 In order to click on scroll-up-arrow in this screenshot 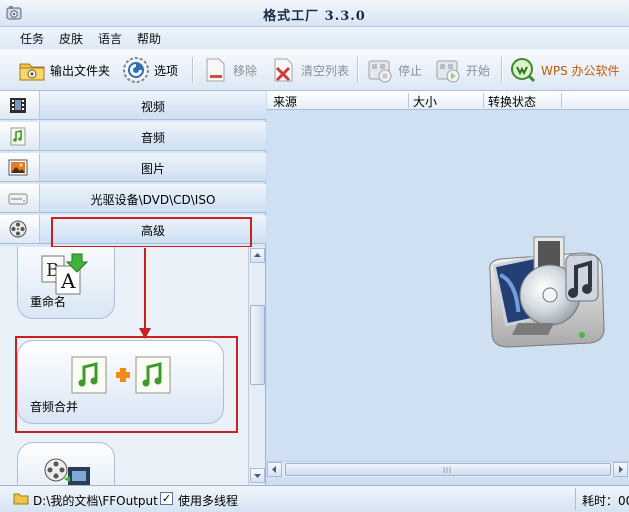, I will do `click(257, 255)`.